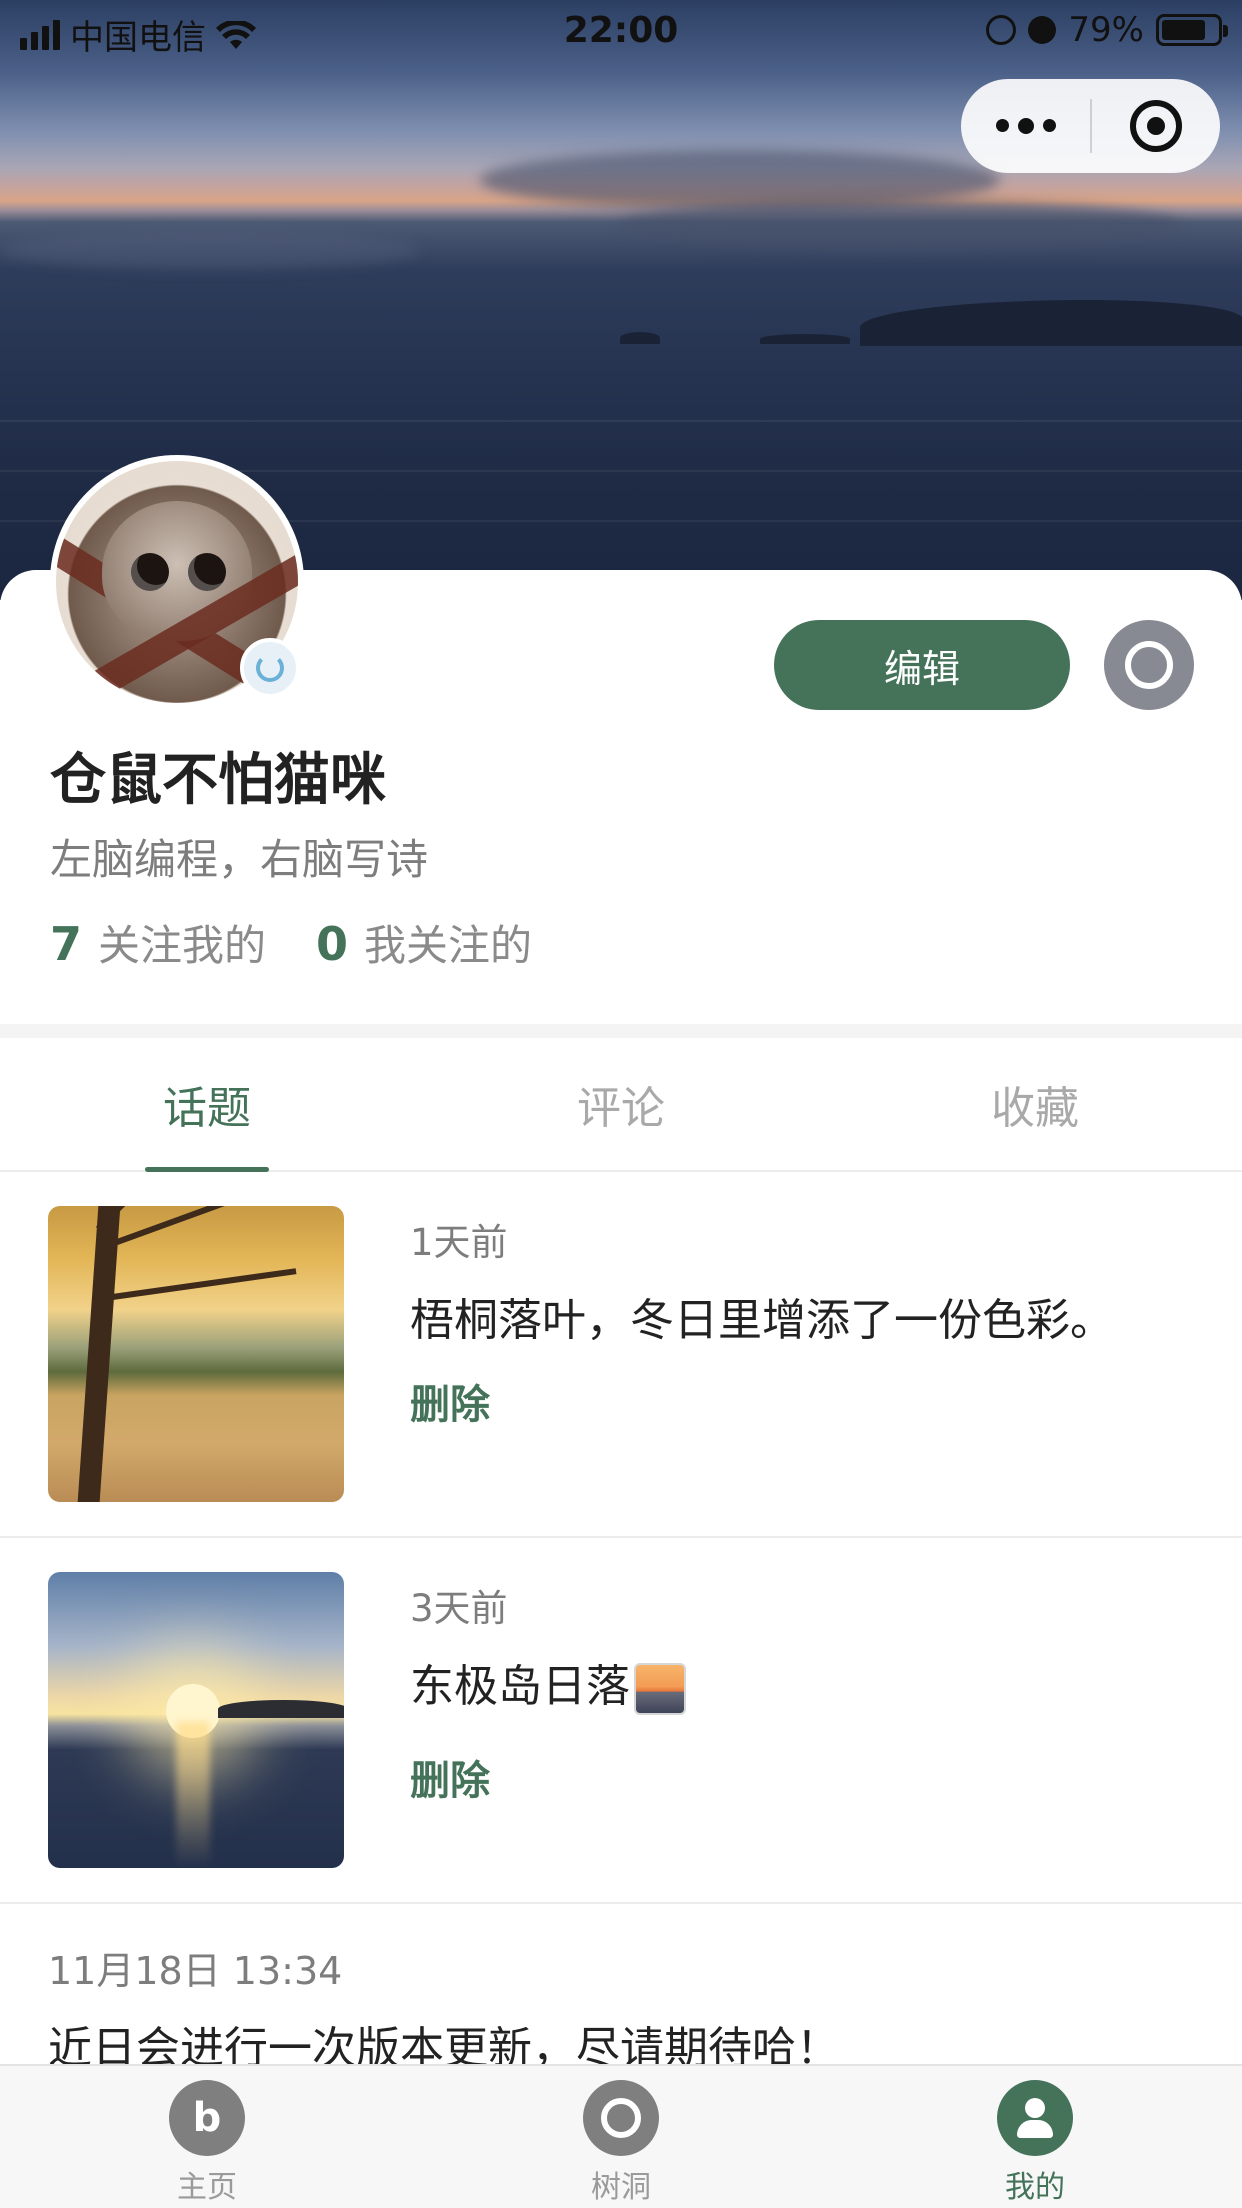 This screenshot has height=2208, width=1242. What do you see at coordinates (66, 944) in the screenshot?
I see `followers-count: 7` at bounding box center [66, 944].